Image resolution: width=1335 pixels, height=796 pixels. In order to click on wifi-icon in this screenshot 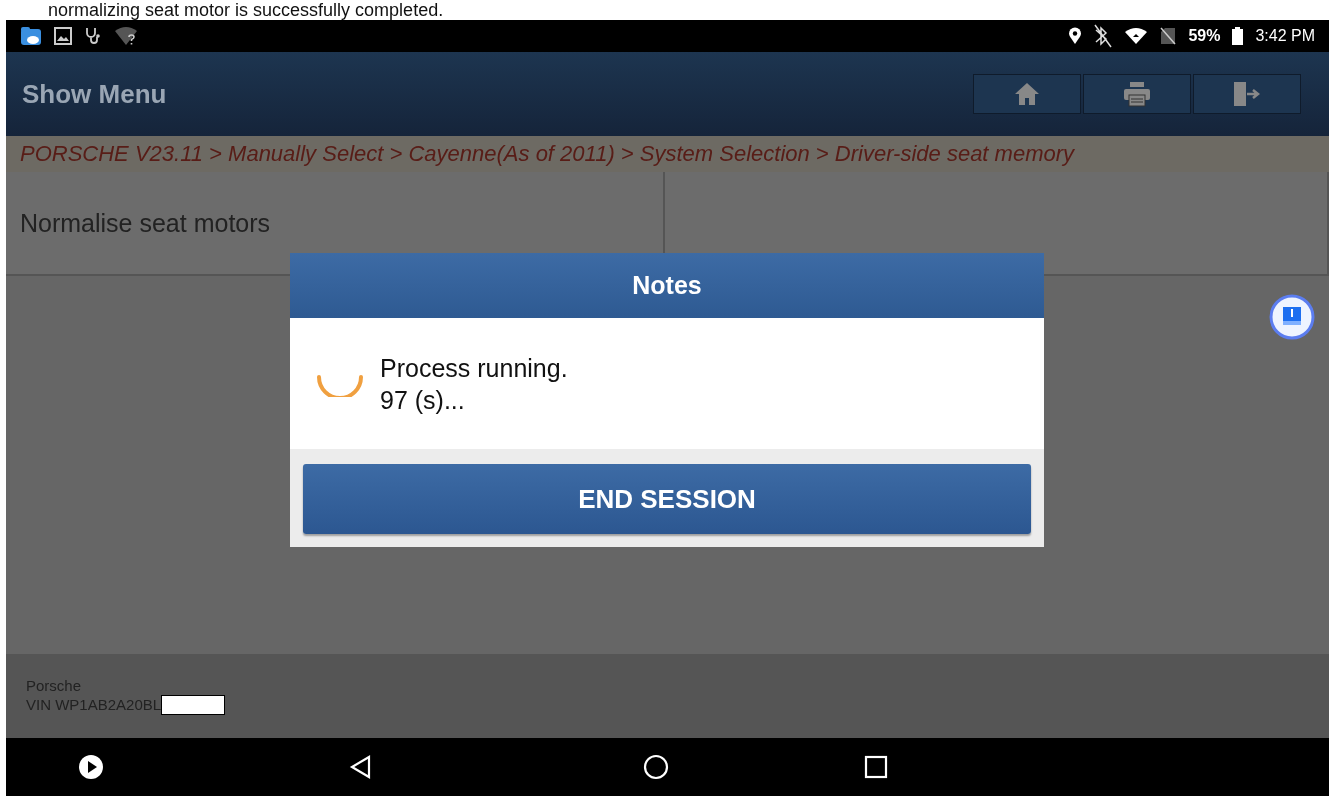, I will do `click(1136, 36)`.